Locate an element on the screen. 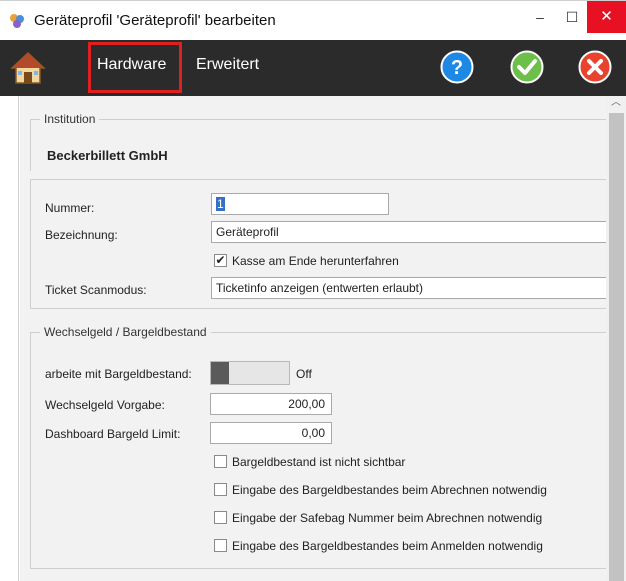 This screenshot has width=626, height=581. work-with-cash-label: arbeite mit Bargeldbestand: is located at coordinates (118, 374).